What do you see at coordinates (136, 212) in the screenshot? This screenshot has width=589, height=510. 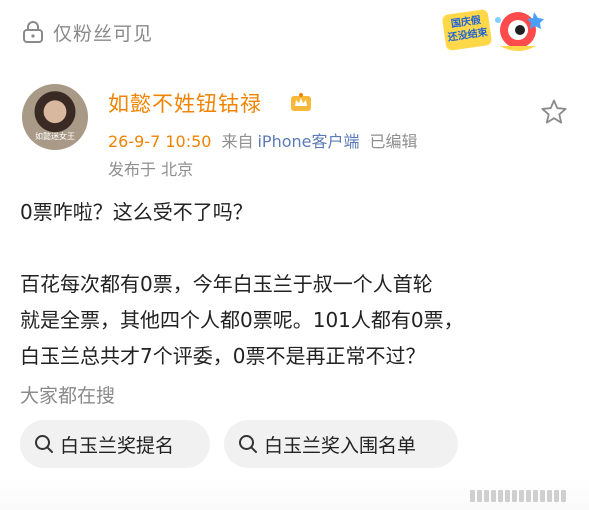 I see `body-line: 0票咋啦？这么受不了吗？` at bounding box center [136, 212].